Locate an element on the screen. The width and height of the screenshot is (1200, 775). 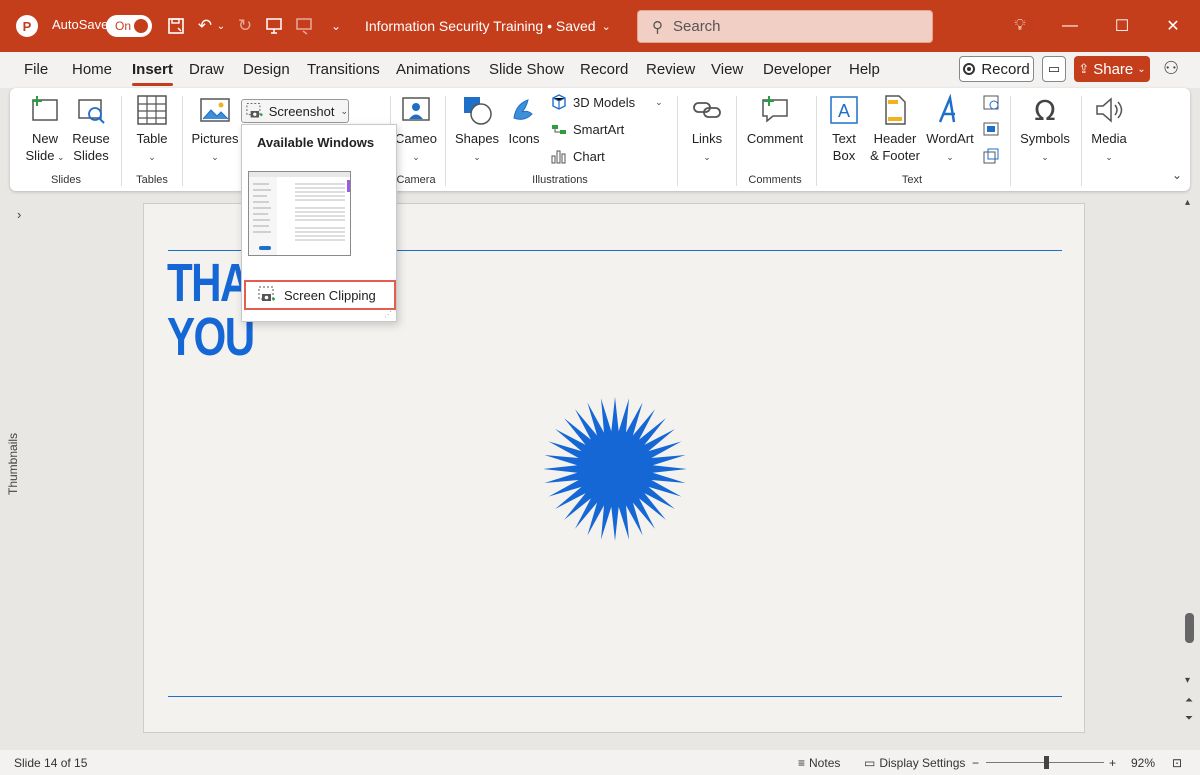
scroll-down-icon: ▾ is located at coordinates (1187, 680).